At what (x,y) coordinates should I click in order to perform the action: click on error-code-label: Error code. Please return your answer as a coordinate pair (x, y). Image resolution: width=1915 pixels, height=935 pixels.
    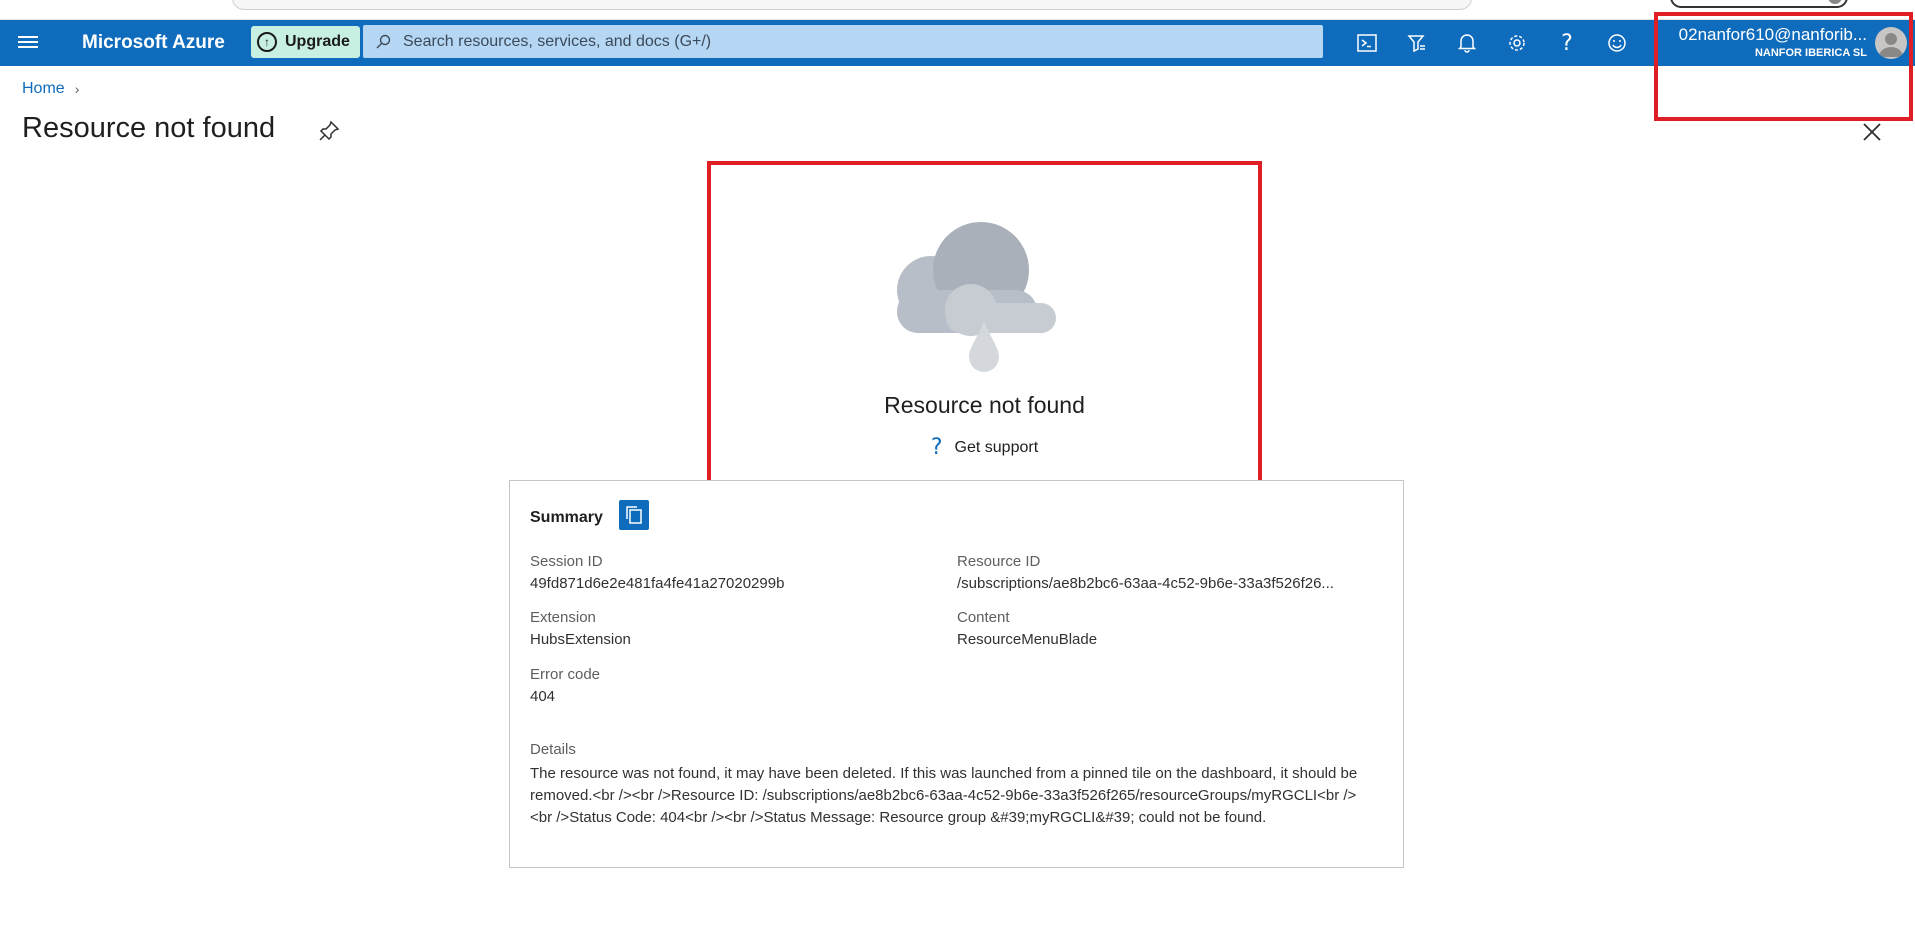
    Looking at the image, I should click on (565, 674).